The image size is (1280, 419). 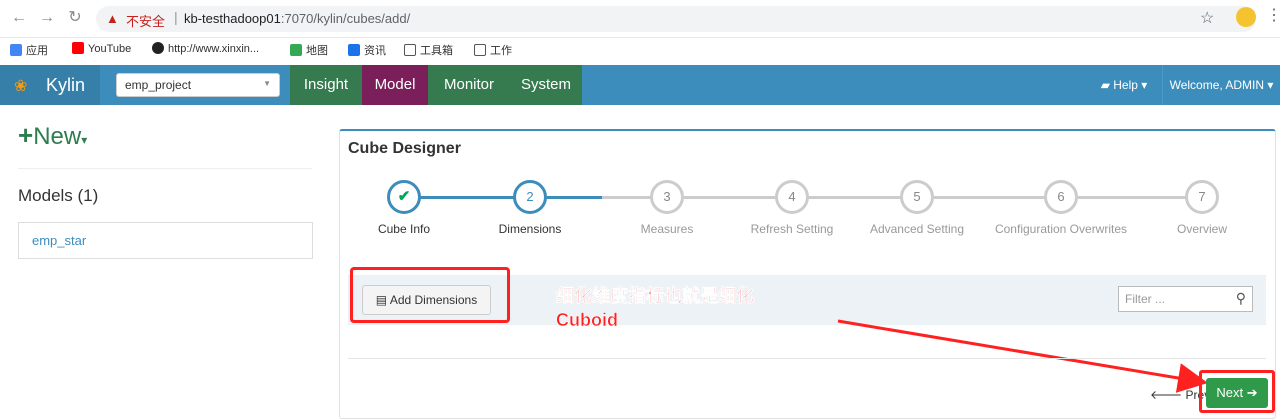 I want to click on footer-divider, so click(x=807, y=358).